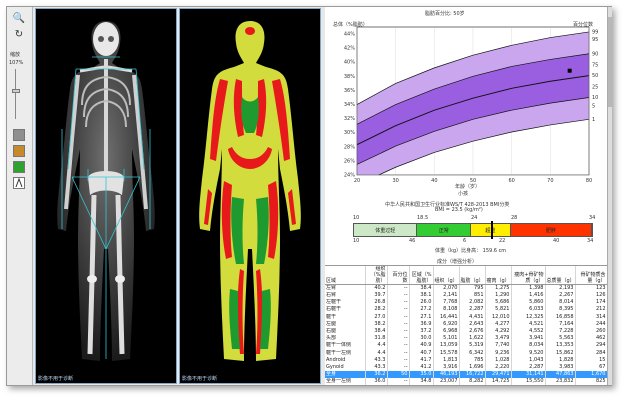  What do you see at coordinates (591, 381) in the screenshot?
I see `table-cell: 825` at bounding box center [591, 381].